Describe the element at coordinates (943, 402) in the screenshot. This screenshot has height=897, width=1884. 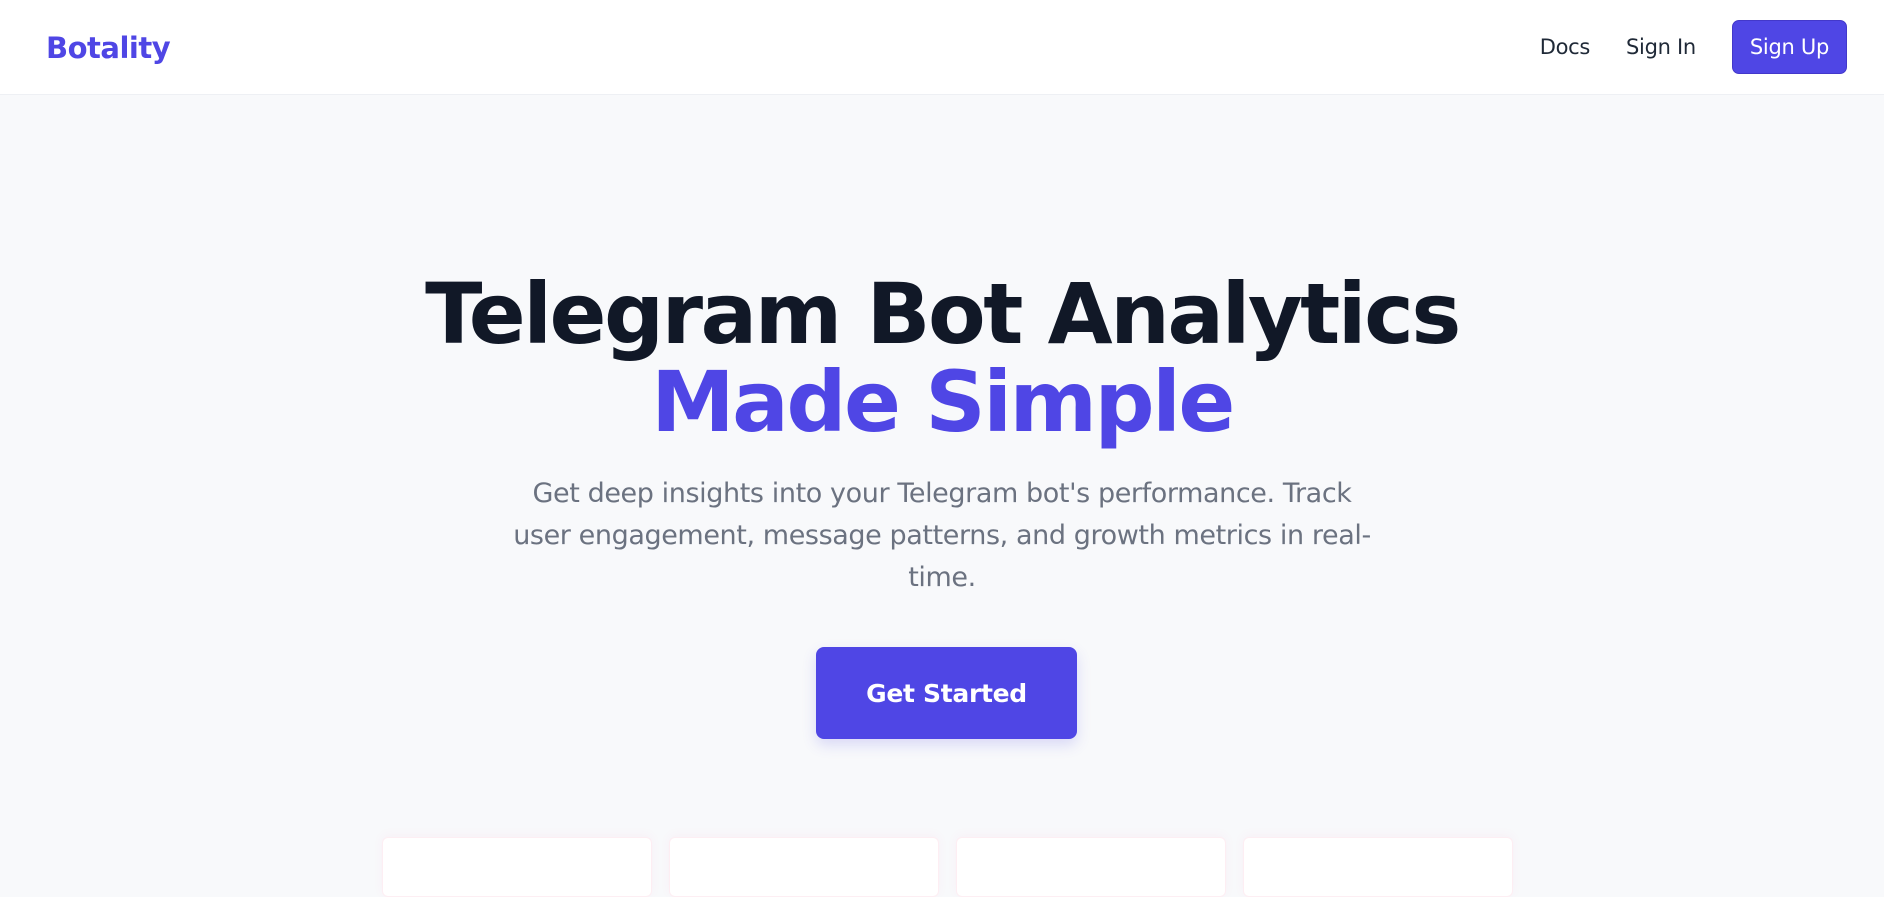
I see `hero-title-line-2: Made Simple` at that location.